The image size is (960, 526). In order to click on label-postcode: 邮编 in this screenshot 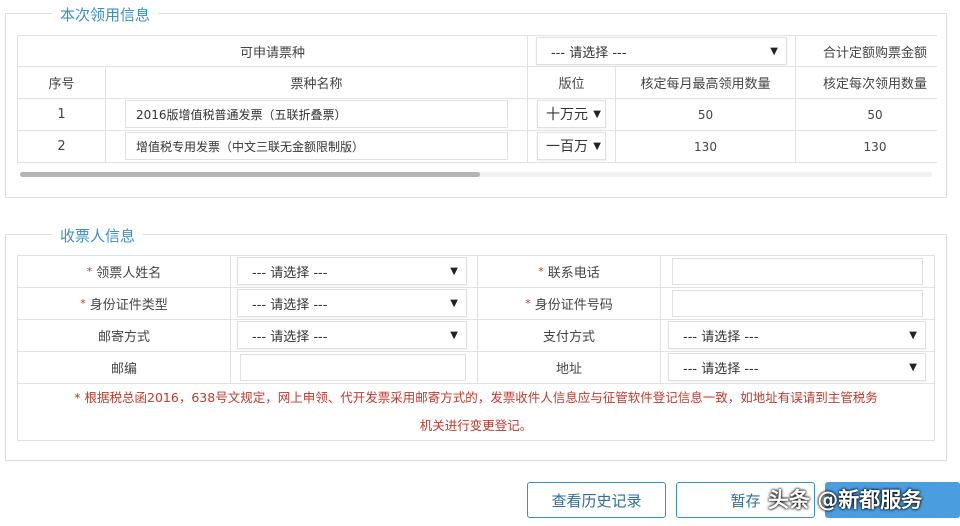, I will do `click(124, 367)`.